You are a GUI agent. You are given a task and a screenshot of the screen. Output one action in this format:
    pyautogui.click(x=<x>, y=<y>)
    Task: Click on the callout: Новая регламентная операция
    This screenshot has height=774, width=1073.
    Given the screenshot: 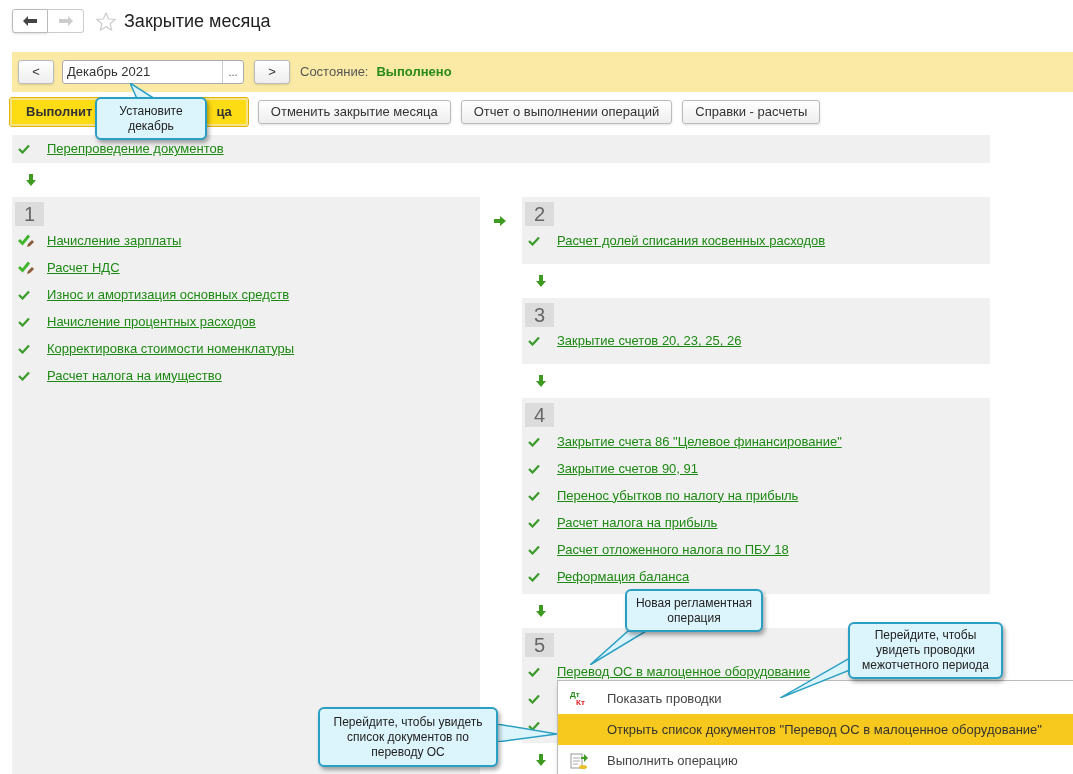 What is the action you would take?
    pyautogui.click(x=694, y=610)
    